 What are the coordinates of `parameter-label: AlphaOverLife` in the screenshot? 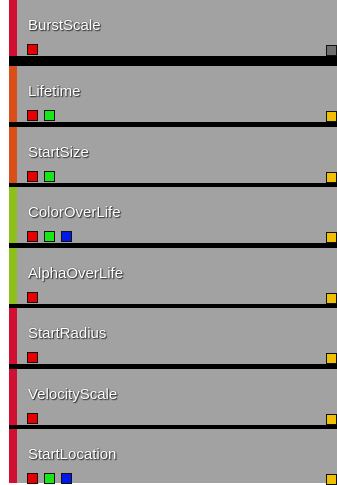 It's located at (76, 273).